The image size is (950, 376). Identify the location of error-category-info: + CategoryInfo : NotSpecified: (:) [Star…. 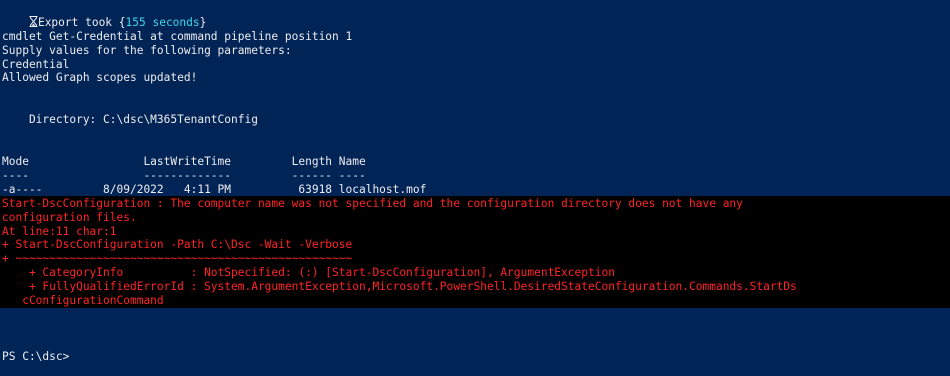
(308, 272).